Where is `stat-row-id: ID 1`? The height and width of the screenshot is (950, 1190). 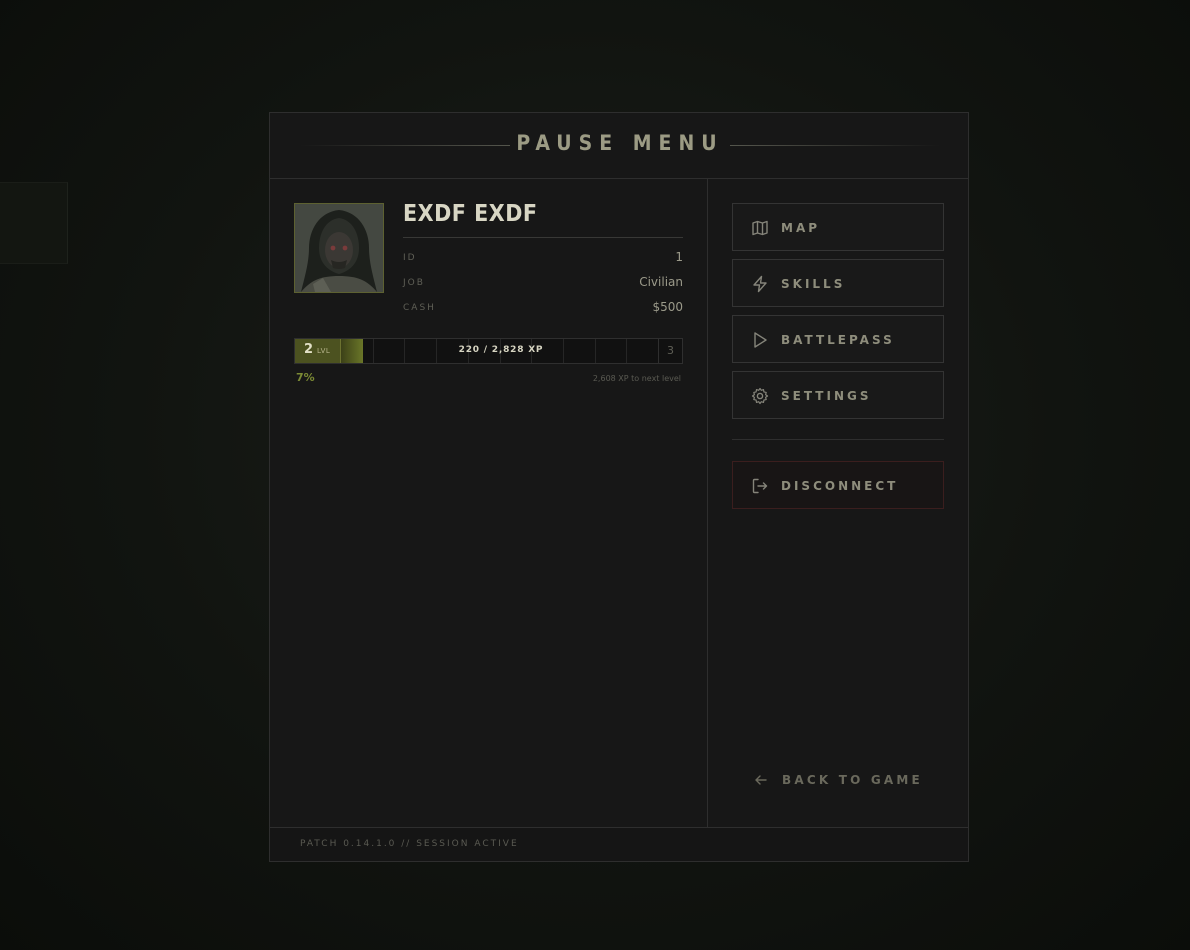 stat-row-id: ID 1 is located at coordinates (543, 259).